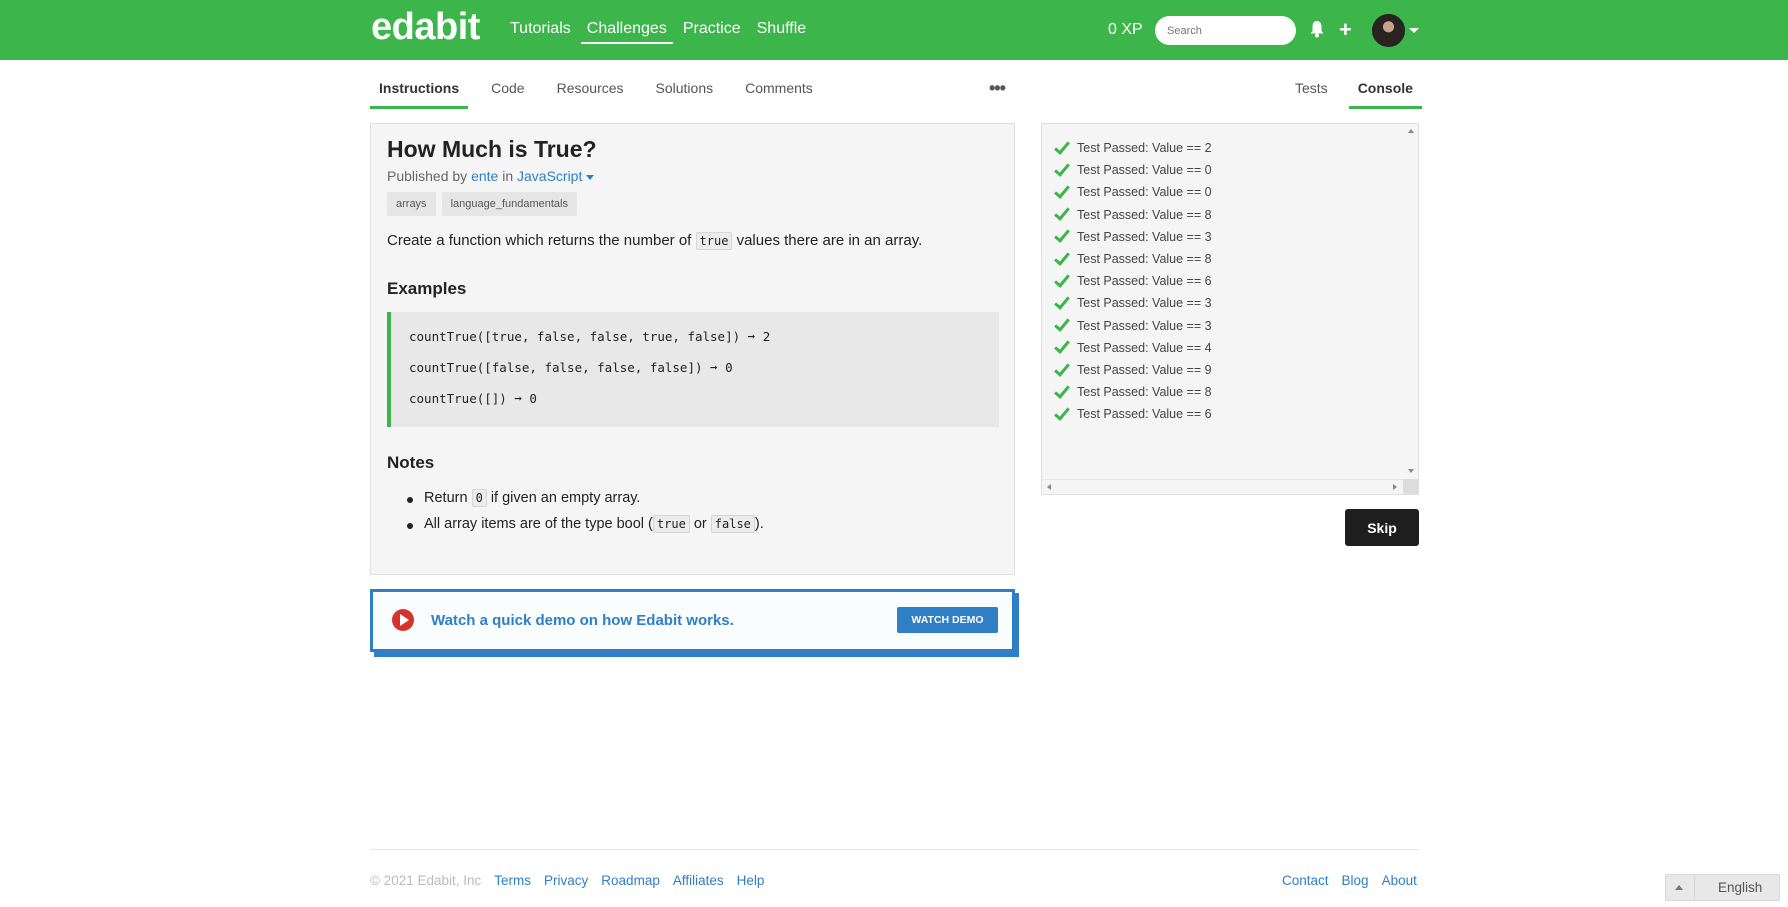 The width and height of the screenshot is (1788, 907). Describe the element at coordinates (508, 176) in the screenshot. I see `in-label: in` at that location.